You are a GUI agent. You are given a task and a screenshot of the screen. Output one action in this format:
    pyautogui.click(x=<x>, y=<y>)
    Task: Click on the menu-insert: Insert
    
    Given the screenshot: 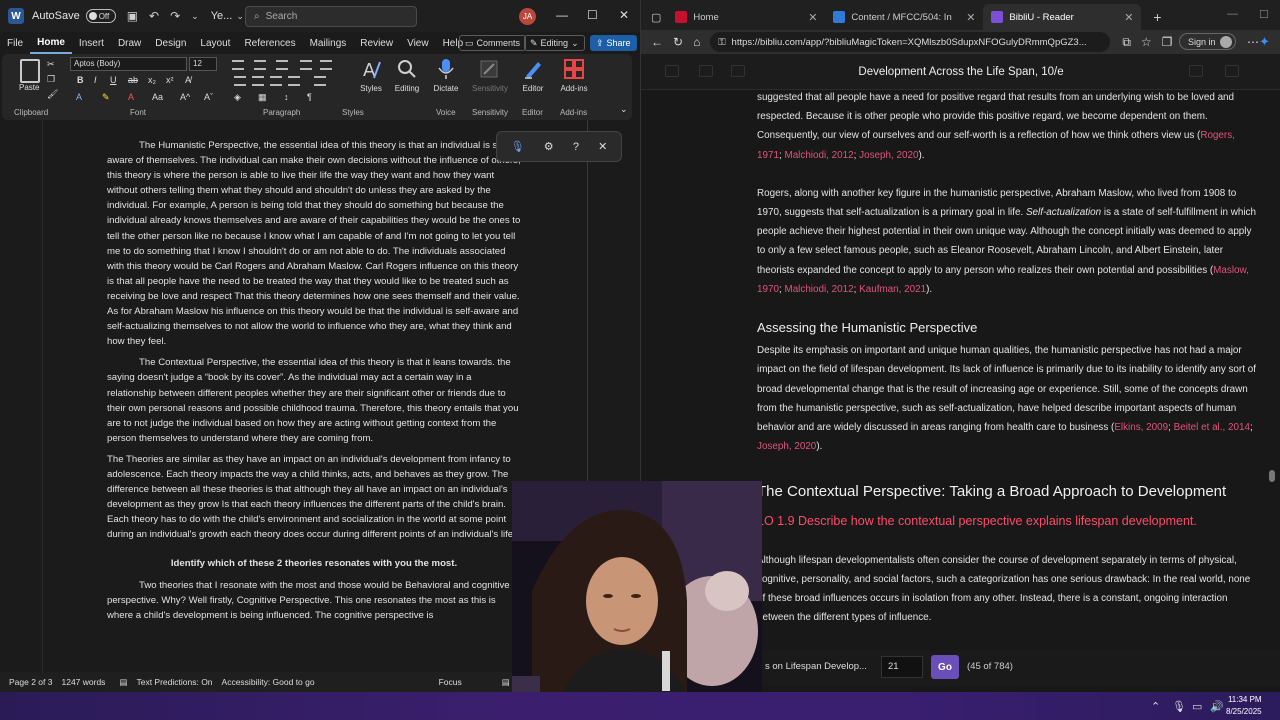 What is the action you would take?
    pyautogui.click(x=91, y=43)
    